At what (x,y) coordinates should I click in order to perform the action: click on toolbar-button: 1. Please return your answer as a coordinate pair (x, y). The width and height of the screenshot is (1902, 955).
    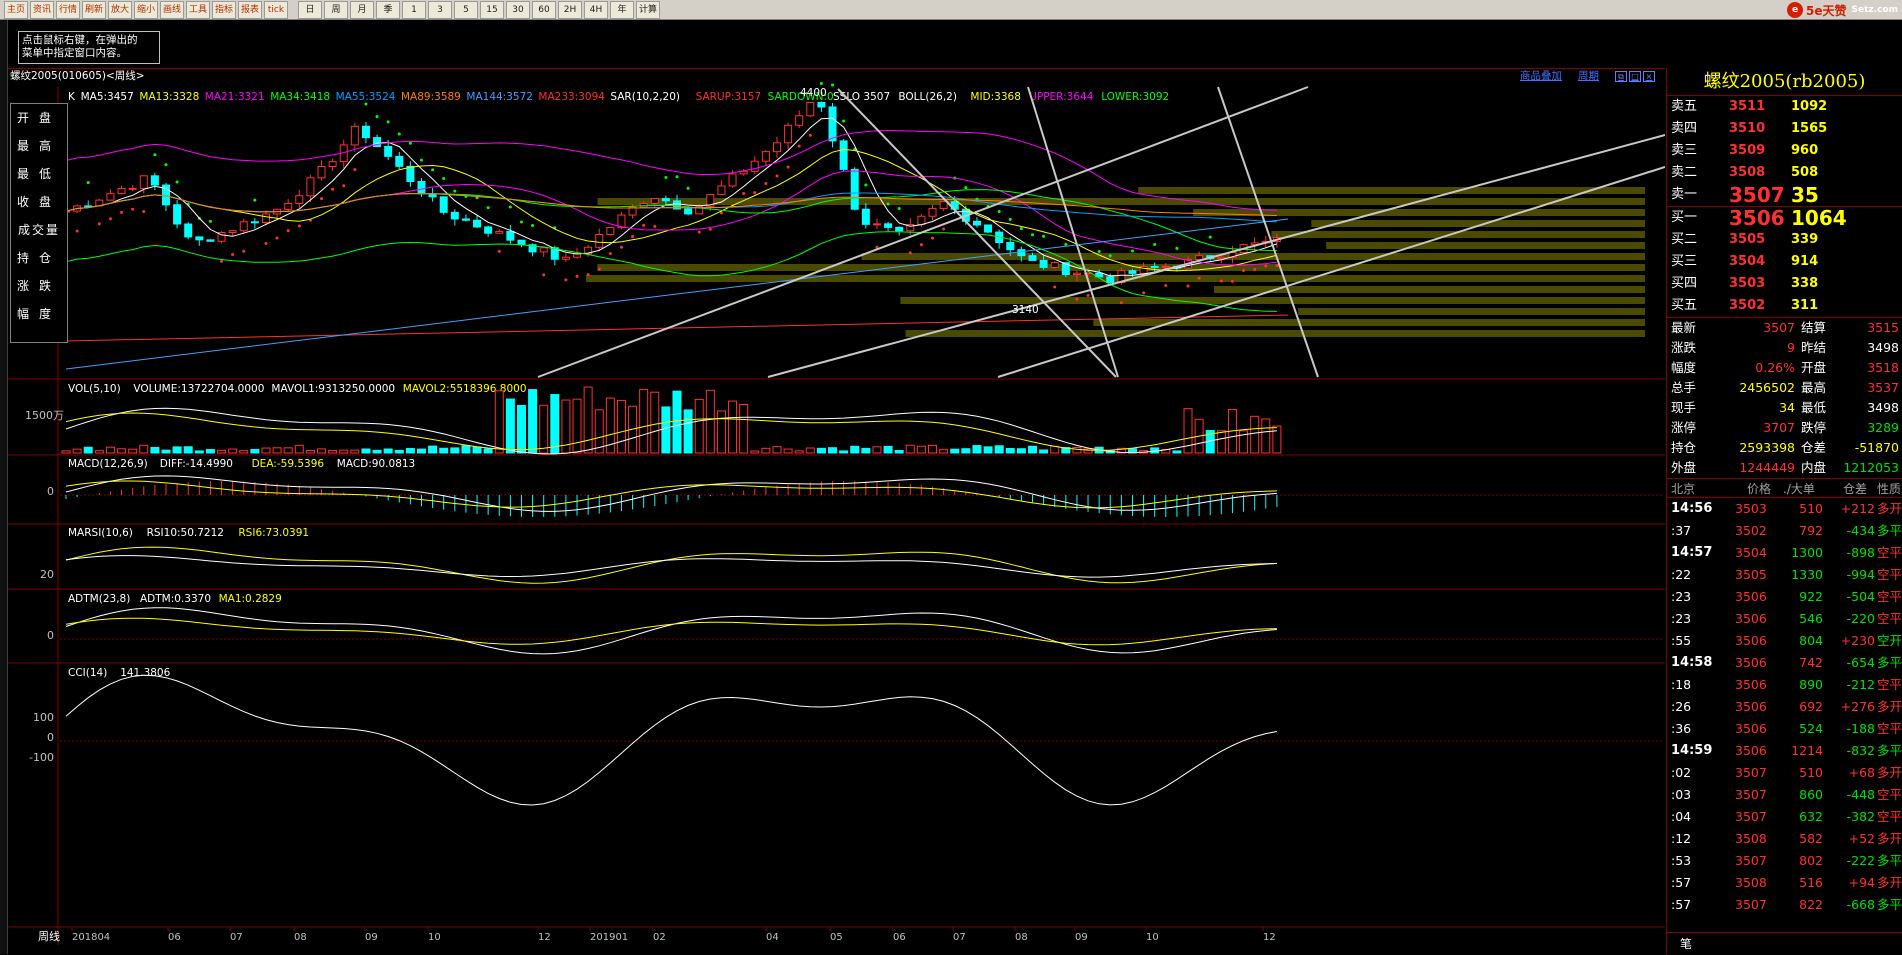
    Looking at the image, I should click on (414, 9).